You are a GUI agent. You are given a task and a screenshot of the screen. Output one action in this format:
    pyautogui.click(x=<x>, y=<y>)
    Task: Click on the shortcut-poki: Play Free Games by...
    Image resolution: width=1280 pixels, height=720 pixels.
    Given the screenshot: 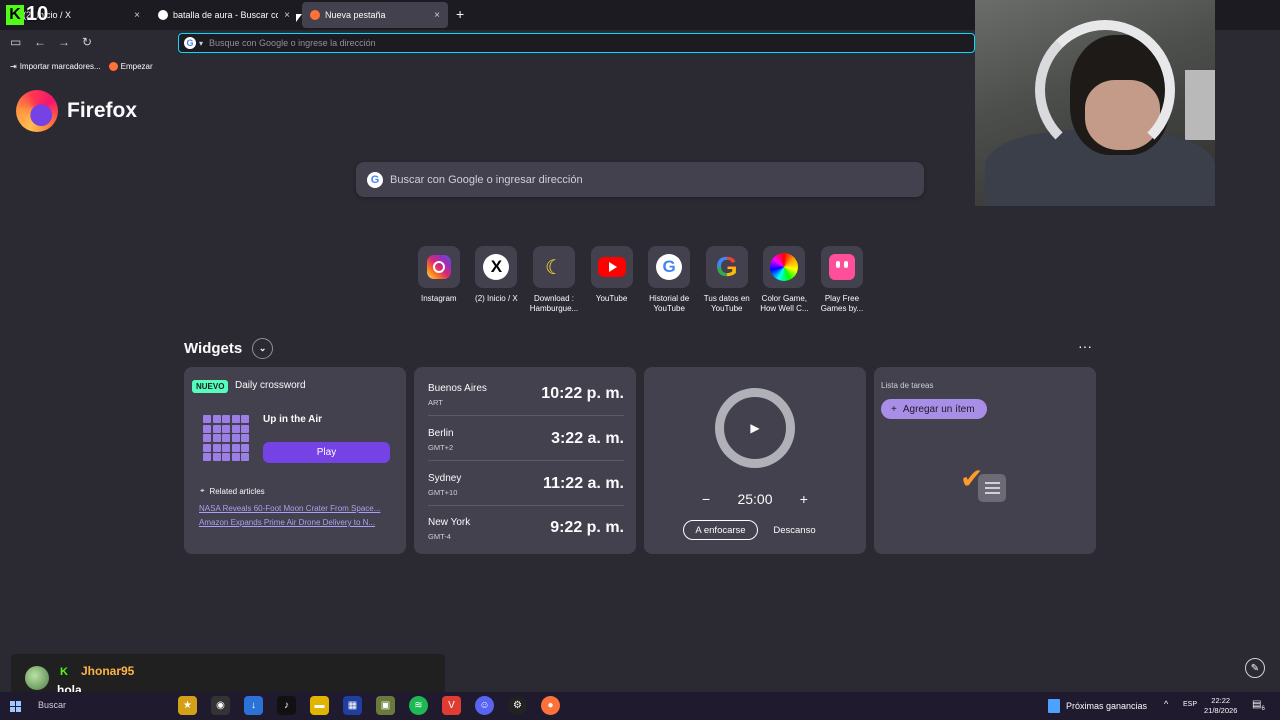 What is the action you would take?
    pyautogui.click(x=842, y=280)
    